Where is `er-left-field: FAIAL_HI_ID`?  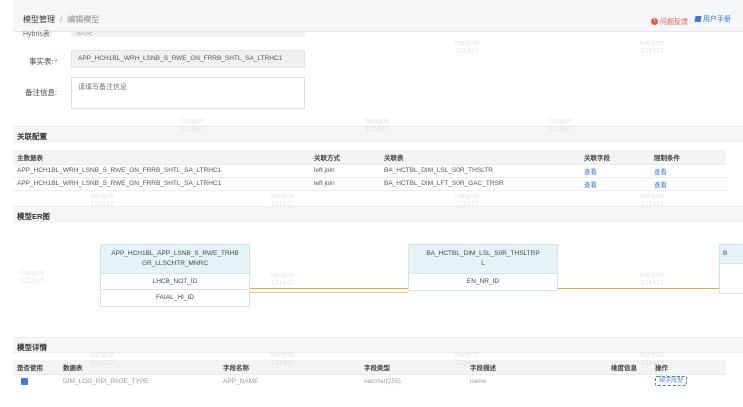 er-left-field: FAIAL_HI_ID is located at coordinates (175, 298).